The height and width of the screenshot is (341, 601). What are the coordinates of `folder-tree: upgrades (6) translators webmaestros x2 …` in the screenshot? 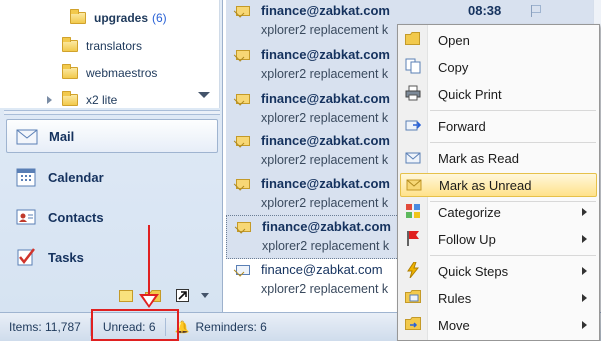 It's located at (110, 54).